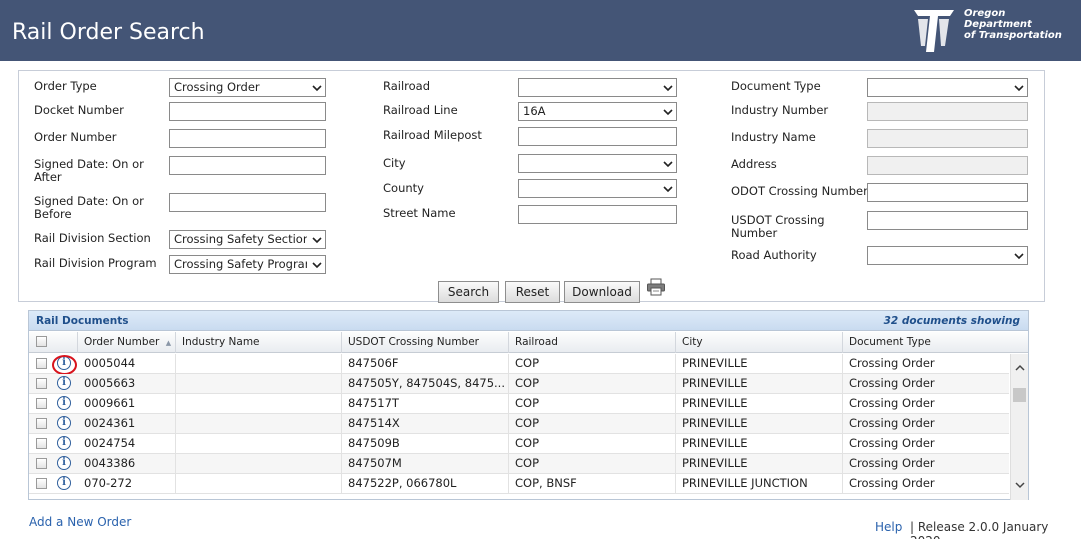  What do you see at coordinates (64, 365) in the screenshot?
I see `highlight-ring` at bounding box center [64, 365].